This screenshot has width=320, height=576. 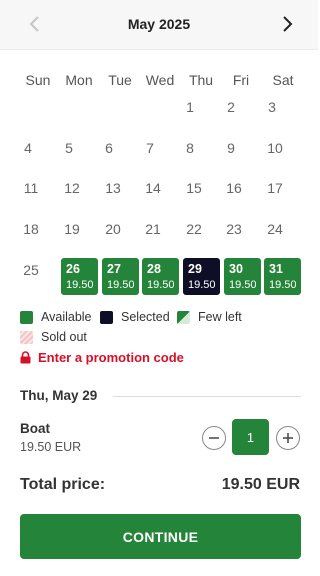 What do you see at coordinates (79, 80) in the screenshot?
I see `weekday-label: Mon` at bounding box center [79, 80].